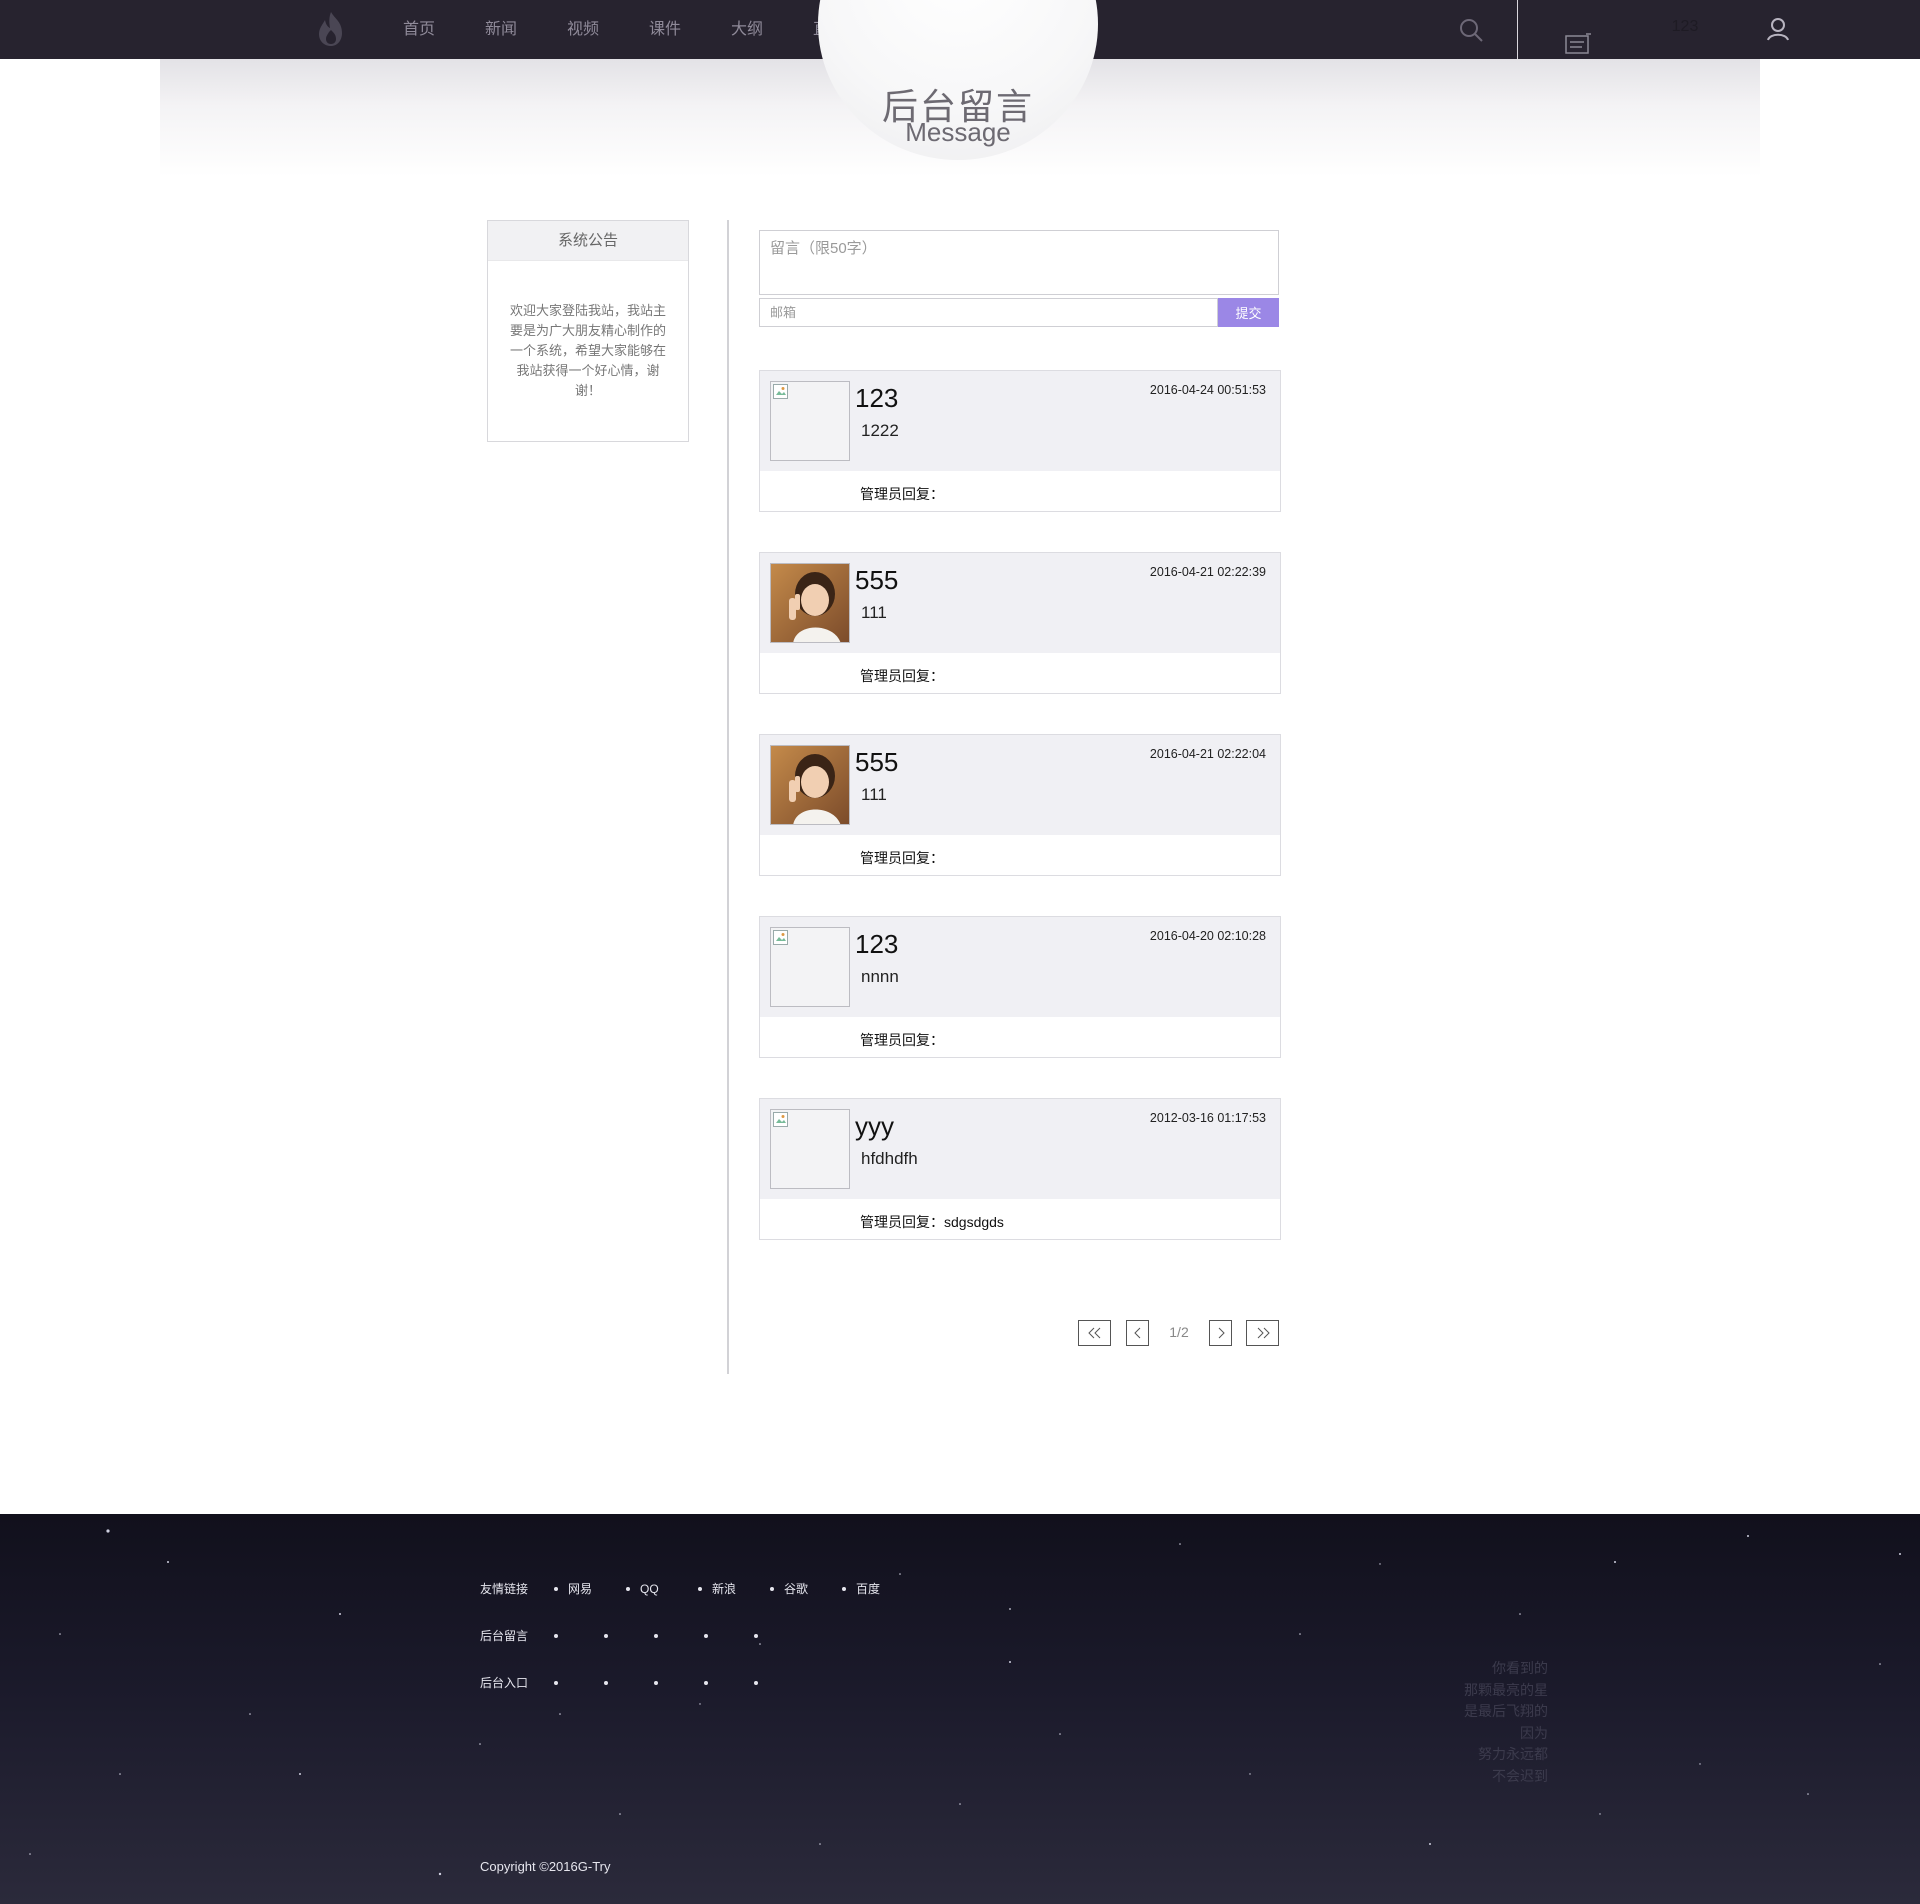 The image size is (1920, 1904). What do you see at coordinates (1020, 441) in the screenshot?
I see `message-card: 123 2016-04-24 00:51:53 1222 管理员回复：` at bounding box center [1020, 441].